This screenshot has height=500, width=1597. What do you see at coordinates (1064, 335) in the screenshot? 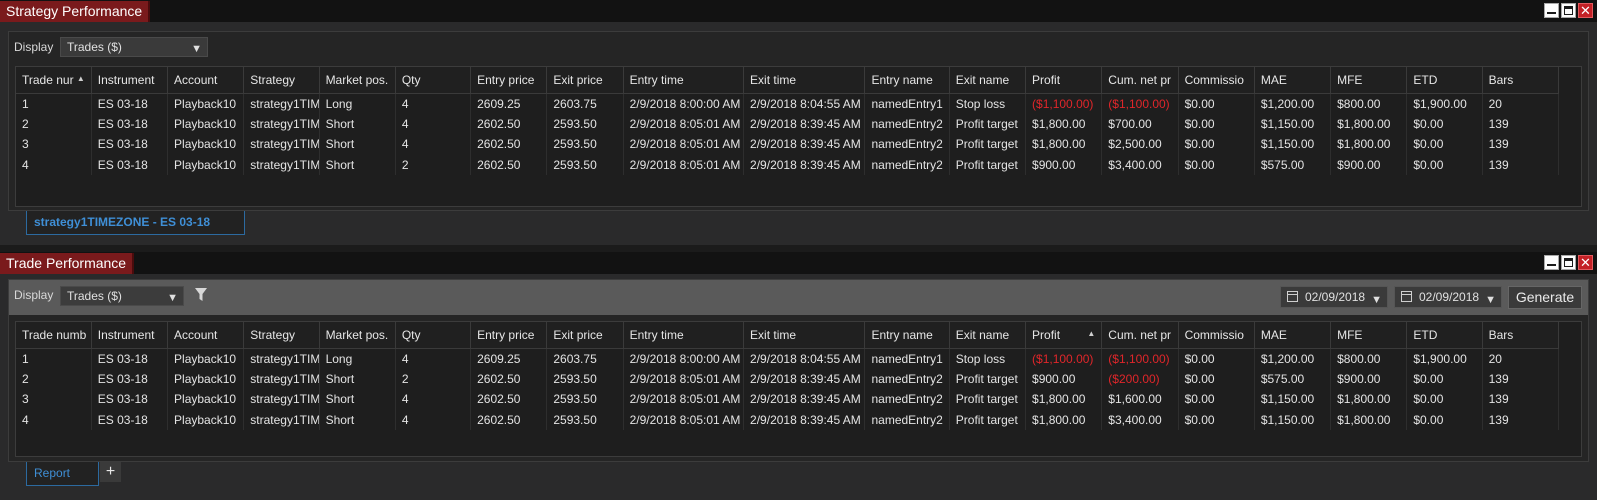
I see `column-header: Profit ▲` at bounding box center [1064, 335].